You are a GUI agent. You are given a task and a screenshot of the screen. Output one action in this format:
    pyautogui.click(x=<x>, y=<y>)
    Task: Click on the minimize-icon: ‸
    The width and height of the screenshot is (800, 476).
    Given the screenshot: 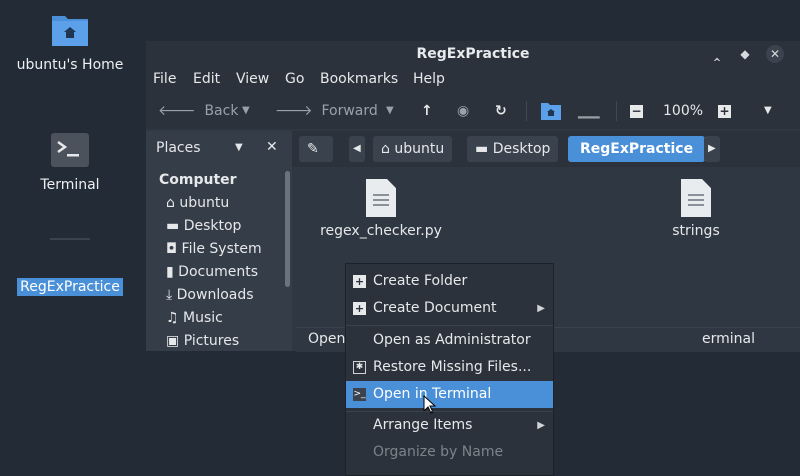 What is the action you would take?
    pyautogui.click(x=717, y=54)
    